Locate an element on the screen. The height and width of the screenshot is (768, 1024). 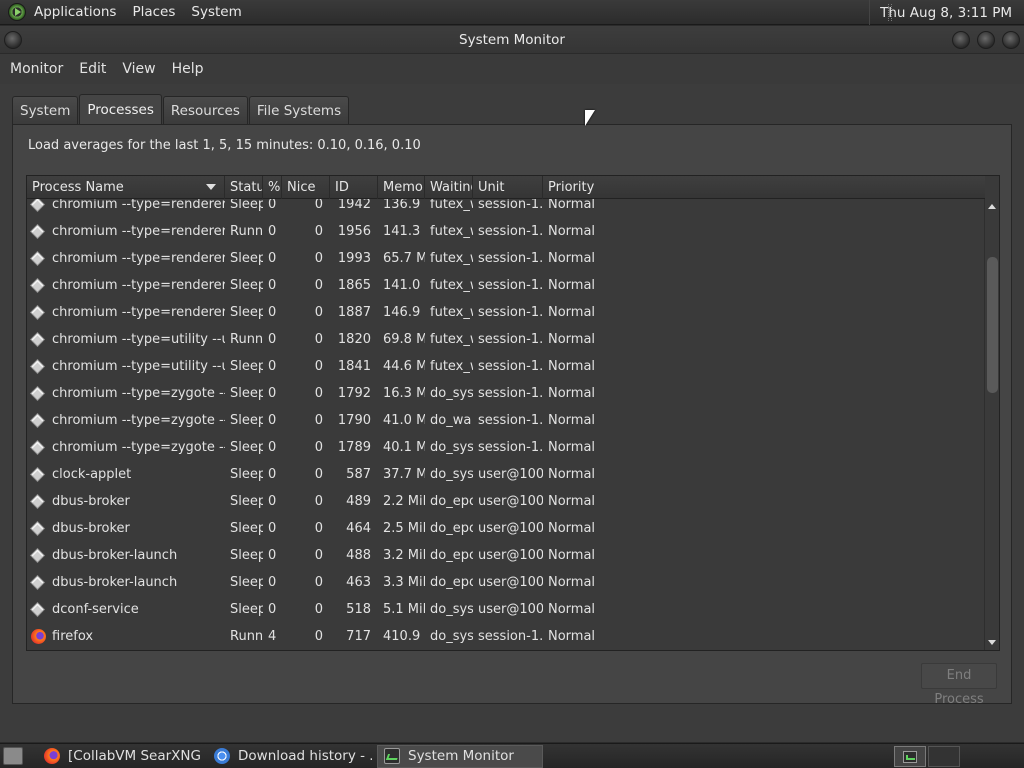
menu-edit: Edit is located at coordinates (92, 69).